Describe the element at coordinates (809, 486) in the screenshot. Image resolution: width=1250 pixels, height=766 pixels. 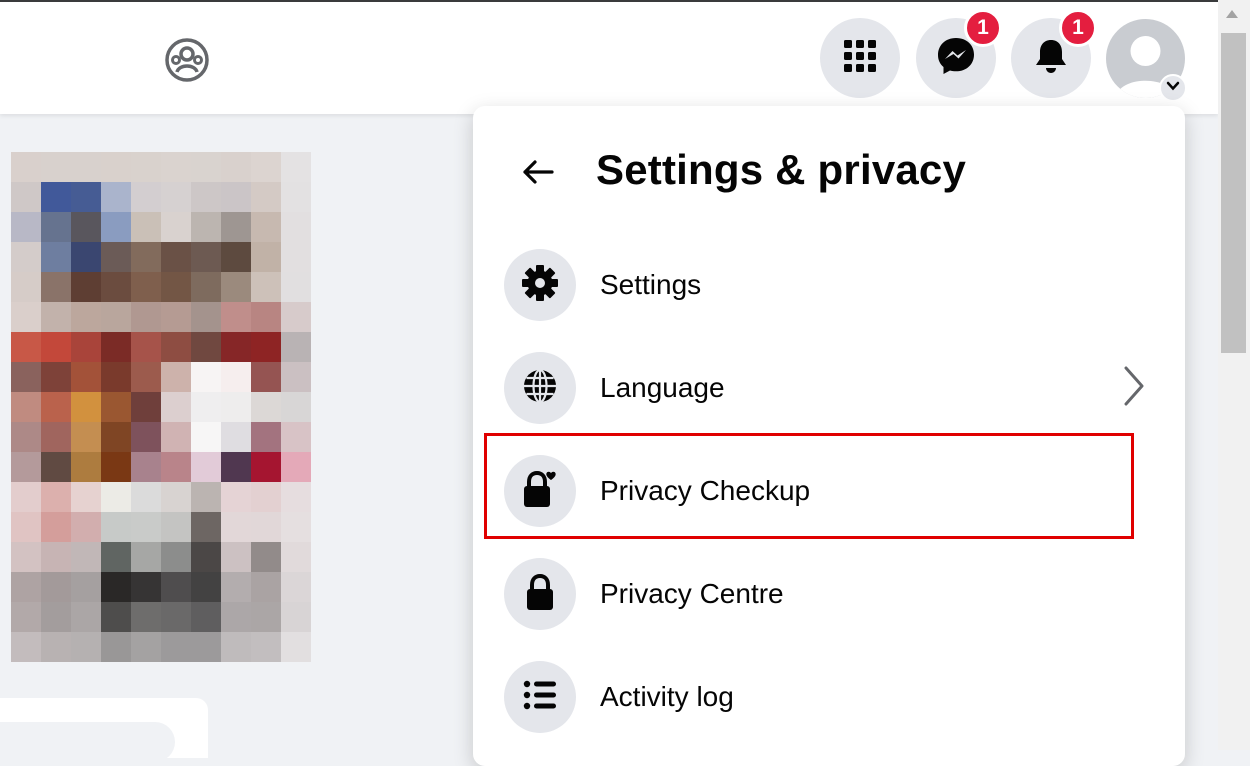
I see `highlight-box` at that location.